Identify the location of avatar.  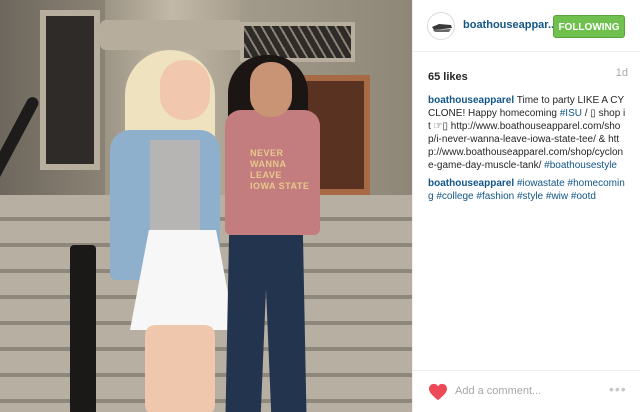
(441, 26).